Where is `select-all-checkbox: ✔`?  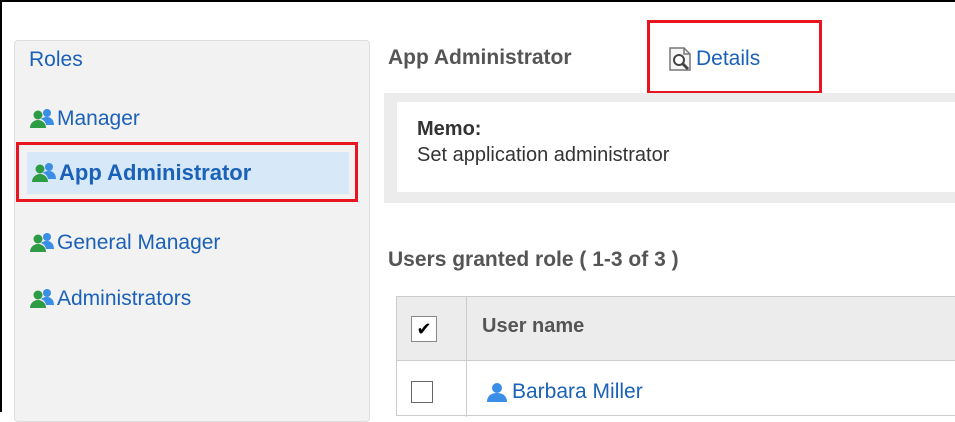 select-all-checkbox: ✔ is located at coordinates (424, 329).